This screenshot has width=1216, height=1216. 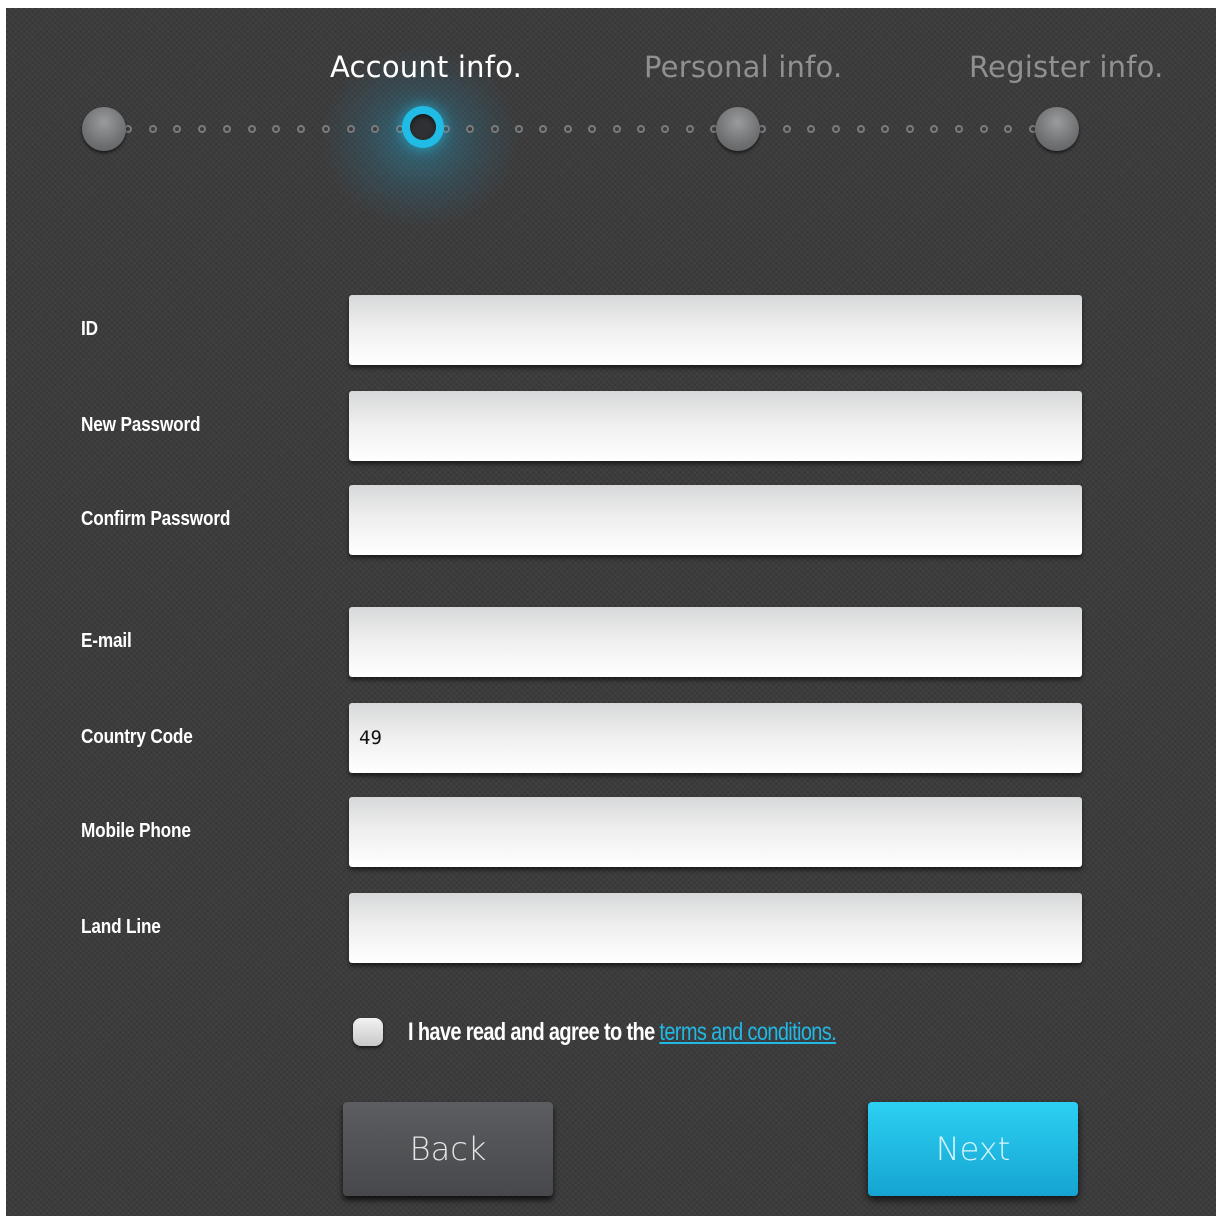 I want to click on step-register-info: Register info., so click(x=1066, y=67).